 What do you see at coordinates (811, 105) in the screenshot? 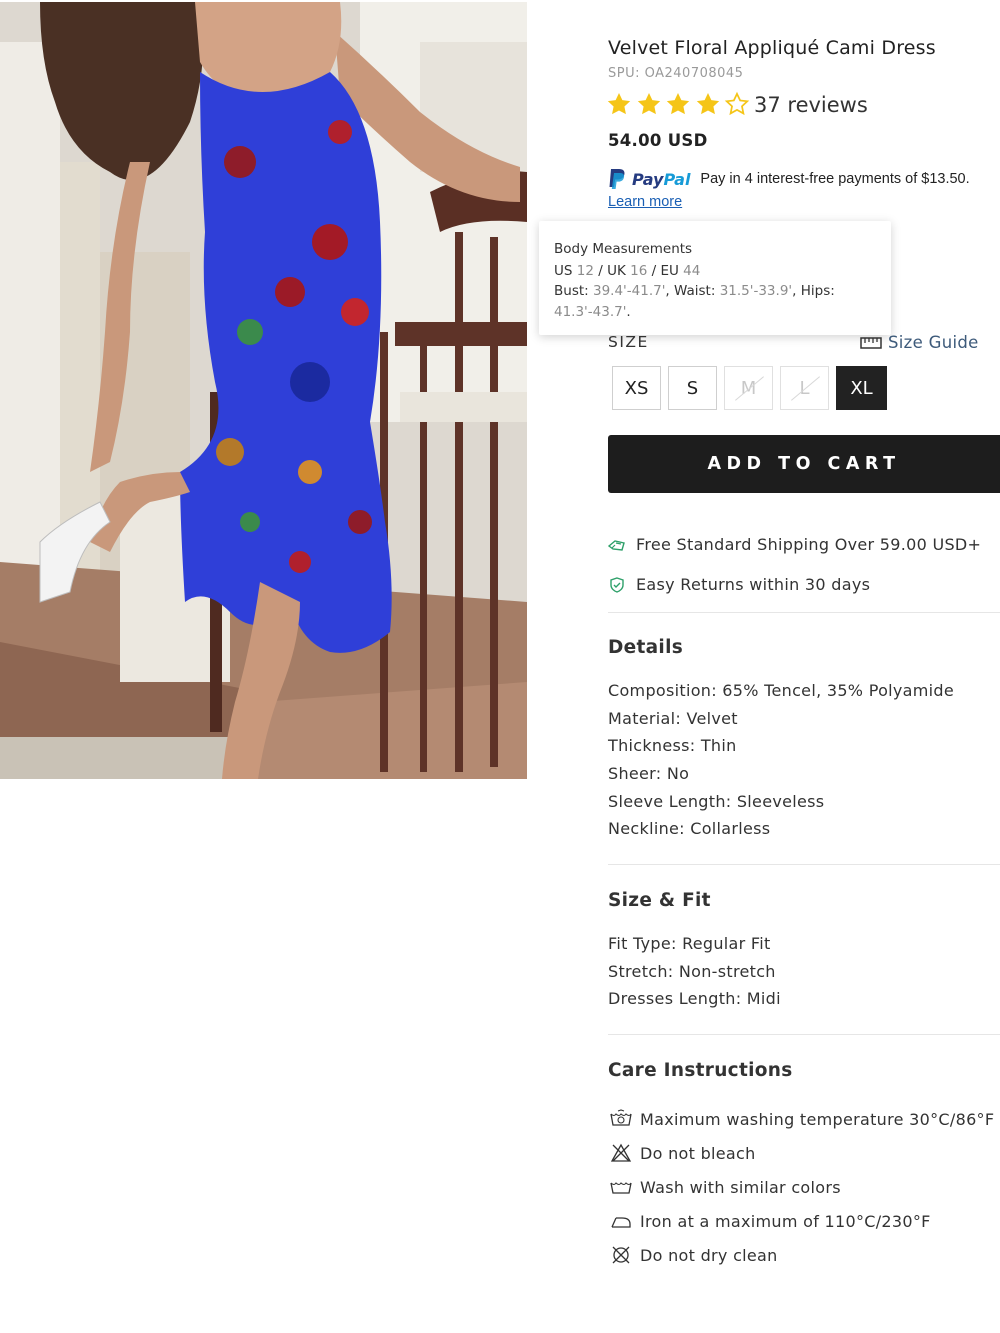
I see `reviews-count: 37 reviews` at bounding box center [811, 105].